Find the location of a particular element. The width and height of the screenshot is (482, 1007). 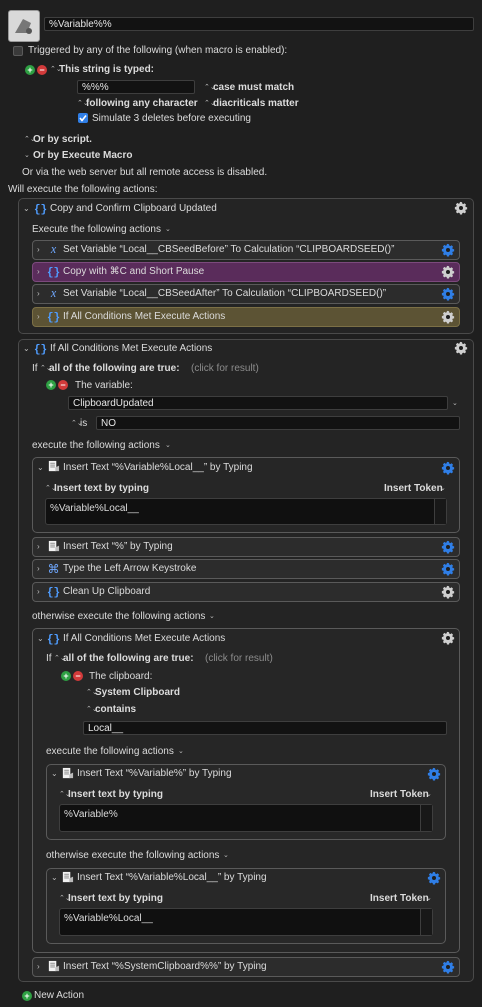

case-option: case must match is located at coordinates (253, 88).